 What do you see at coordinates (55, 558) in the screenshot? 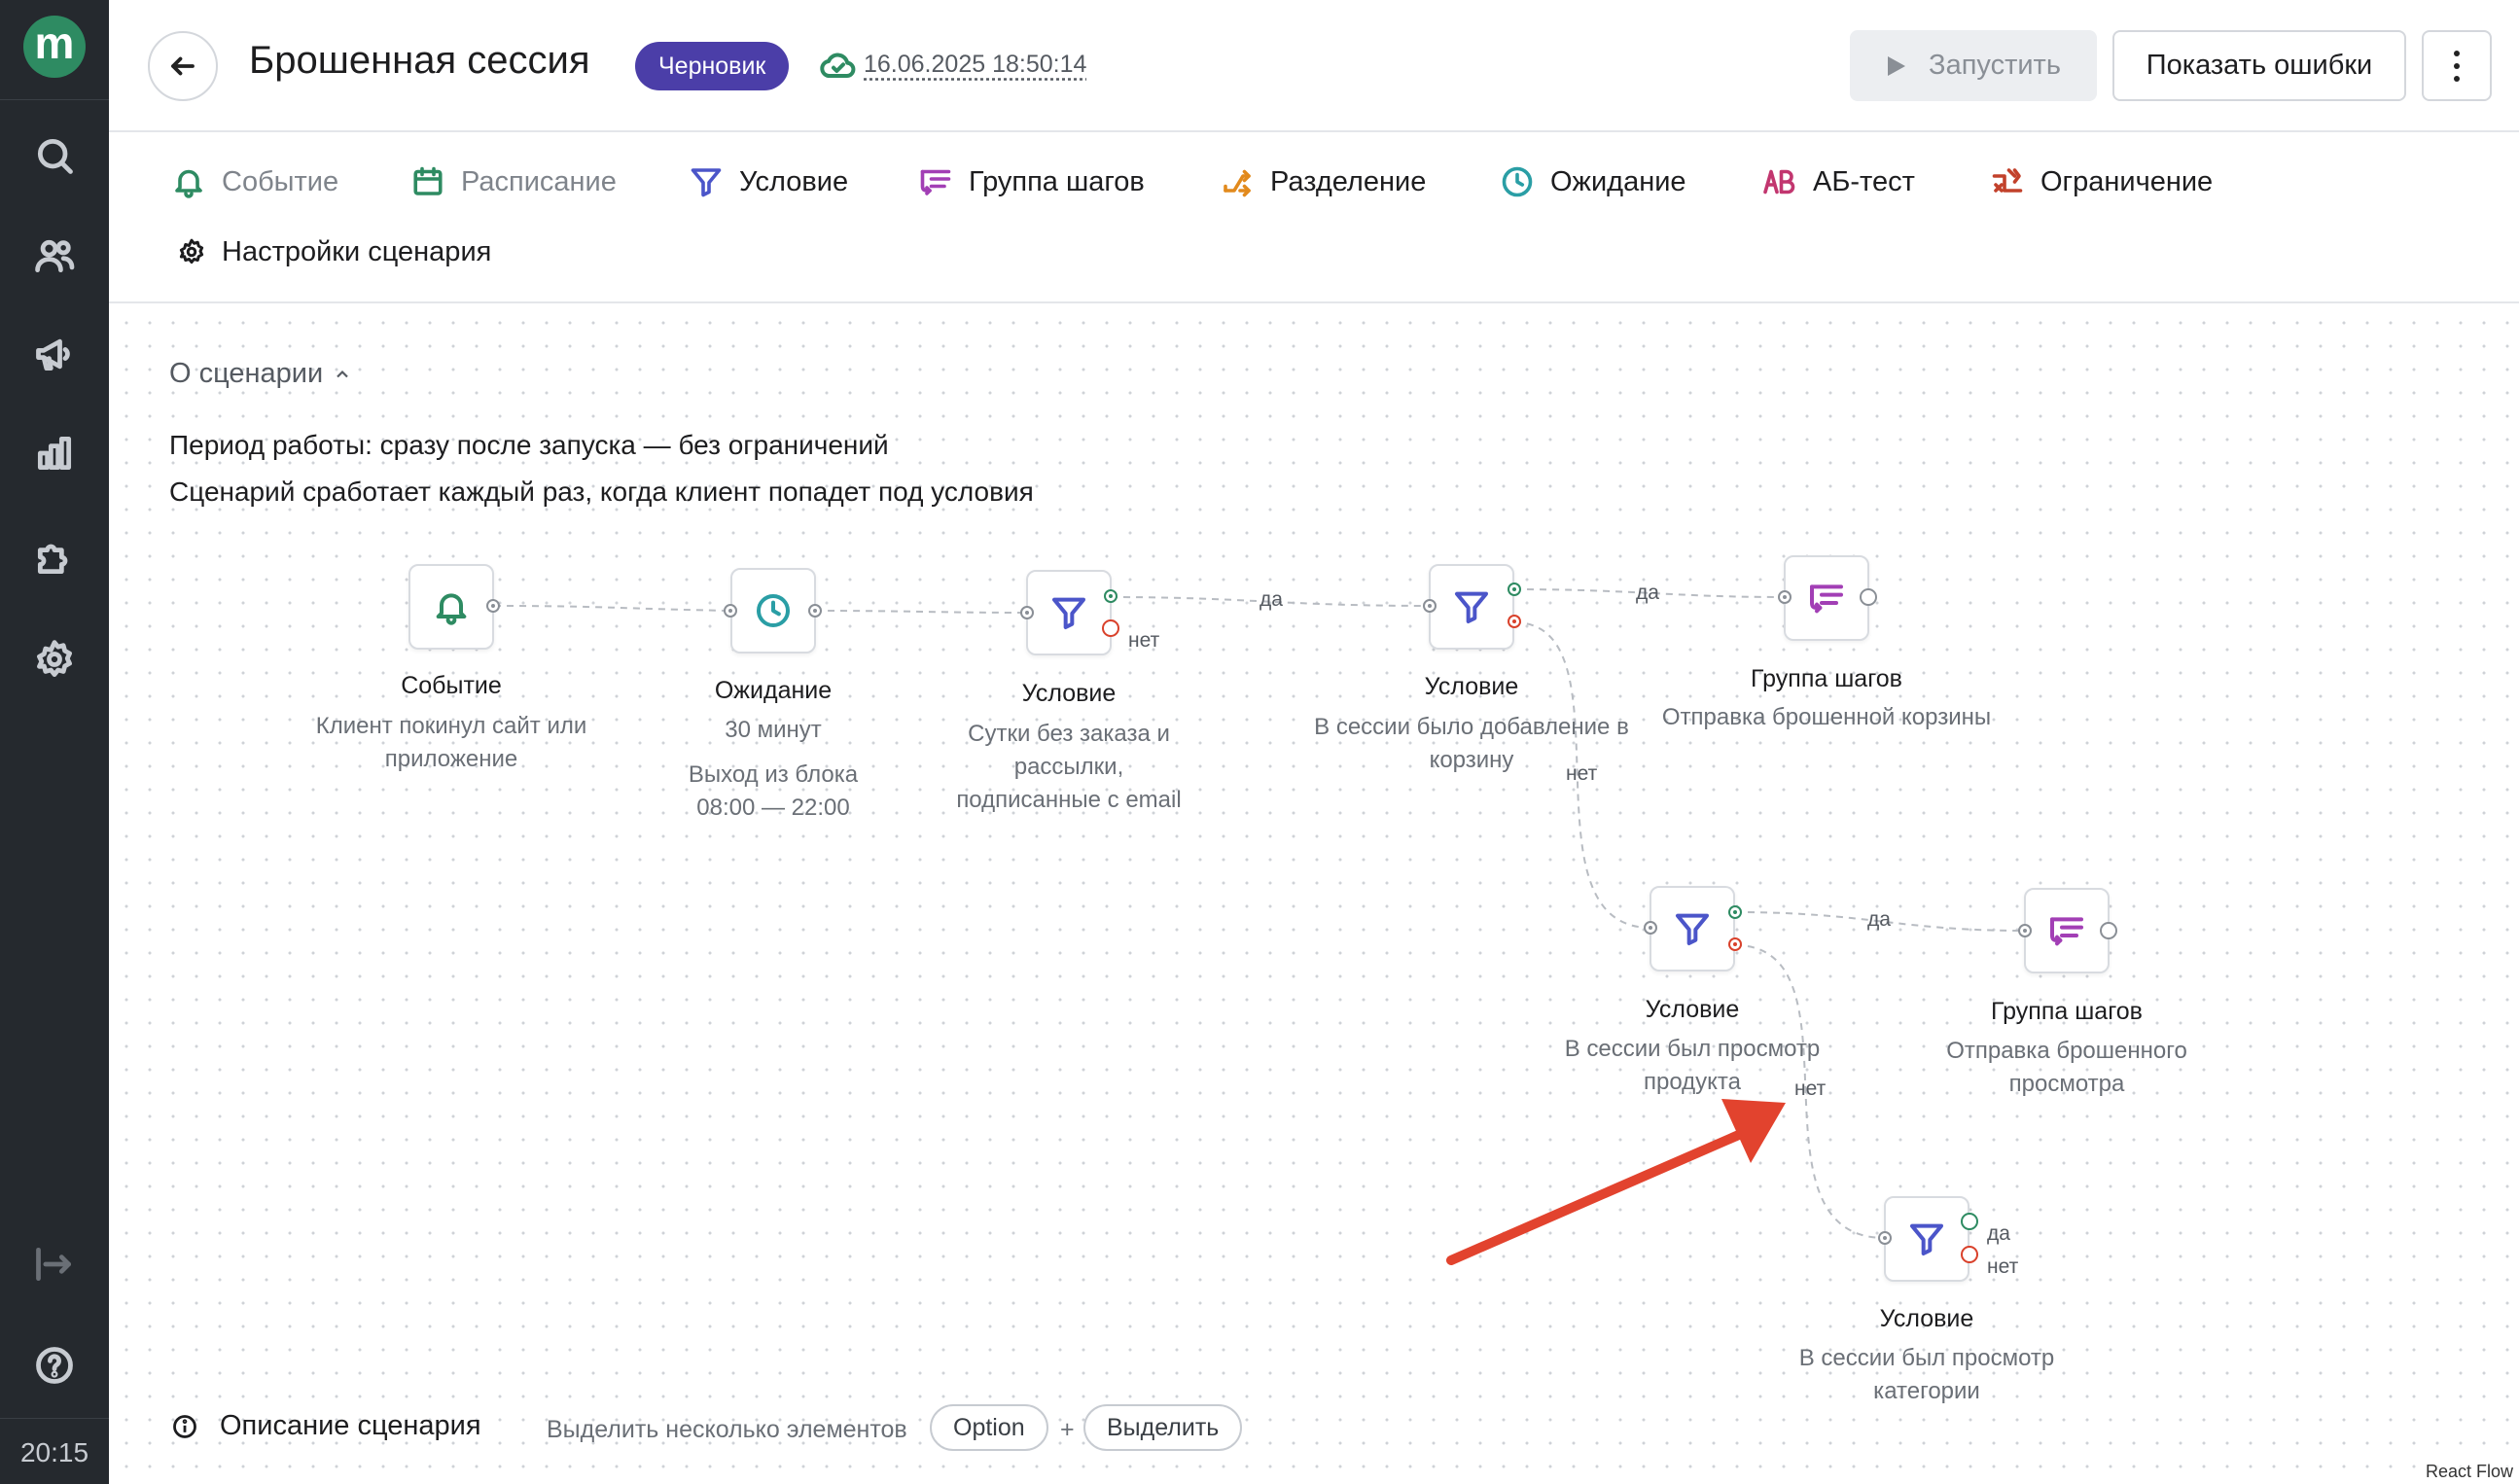
I see `puzzle-icon` at bounding box center [55, 558].